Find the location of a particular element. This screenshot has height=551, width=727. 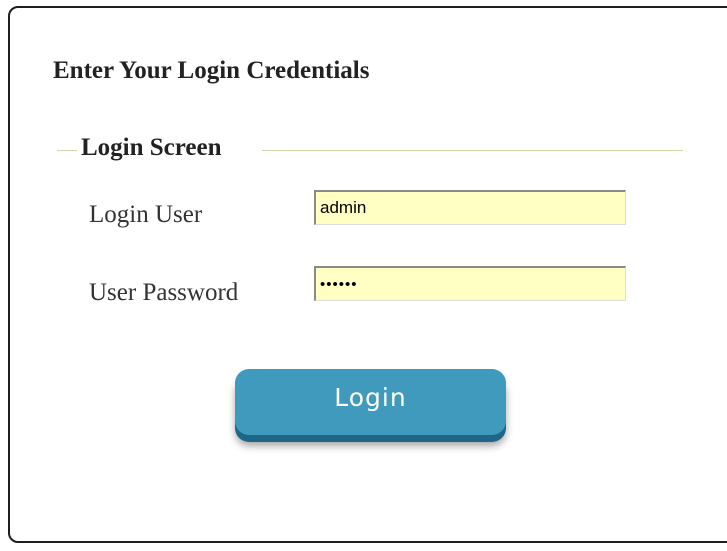

page-title: Enter Your Login Credentials is located at coordinates (211, 70).